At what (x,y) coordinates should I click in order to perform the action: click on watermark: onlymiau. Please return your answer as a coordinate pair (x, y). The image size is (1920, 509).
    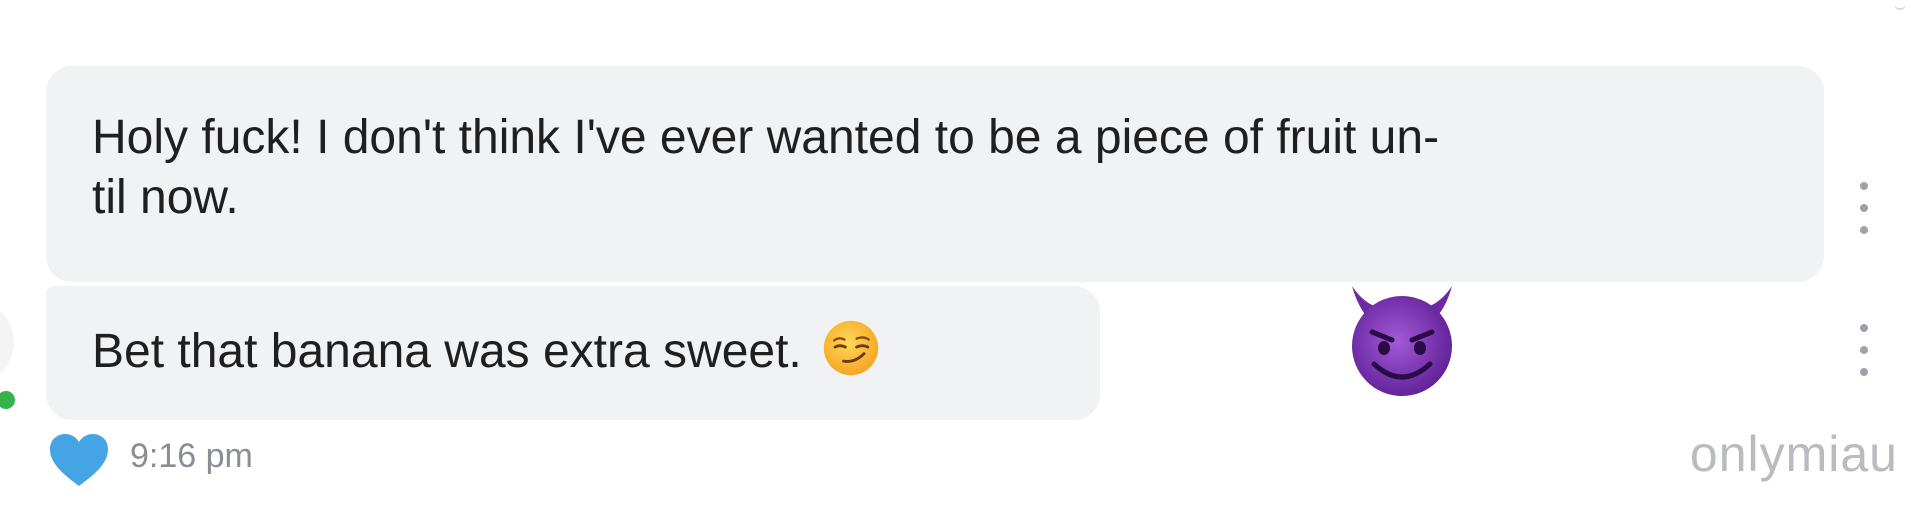
    Looking at the image, I should click on (1793, 454).